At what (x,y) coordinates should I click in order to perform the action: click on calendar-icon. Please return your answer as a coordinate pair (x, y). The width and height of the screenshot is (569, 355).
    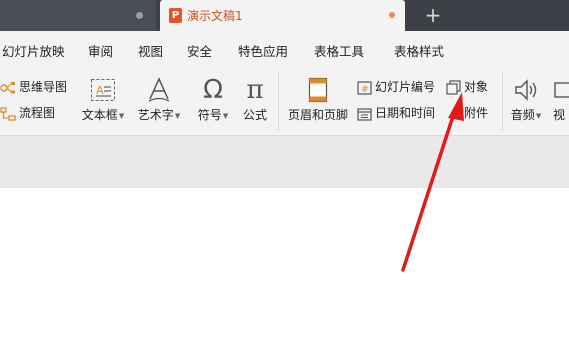
    Looking at the image, I should click on (364, 114).